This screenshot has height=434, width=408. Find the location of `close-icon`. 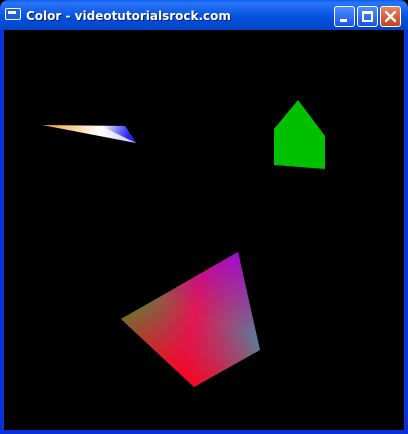

close-icon is located at coordinates (390, 16).